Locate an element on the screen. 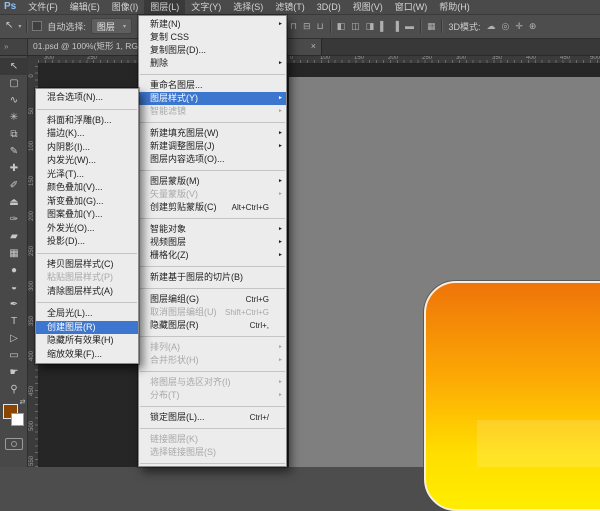 This screenshot has height=511, width=600. menubar-item: 图像(I) is located at coordinates (125, 7).